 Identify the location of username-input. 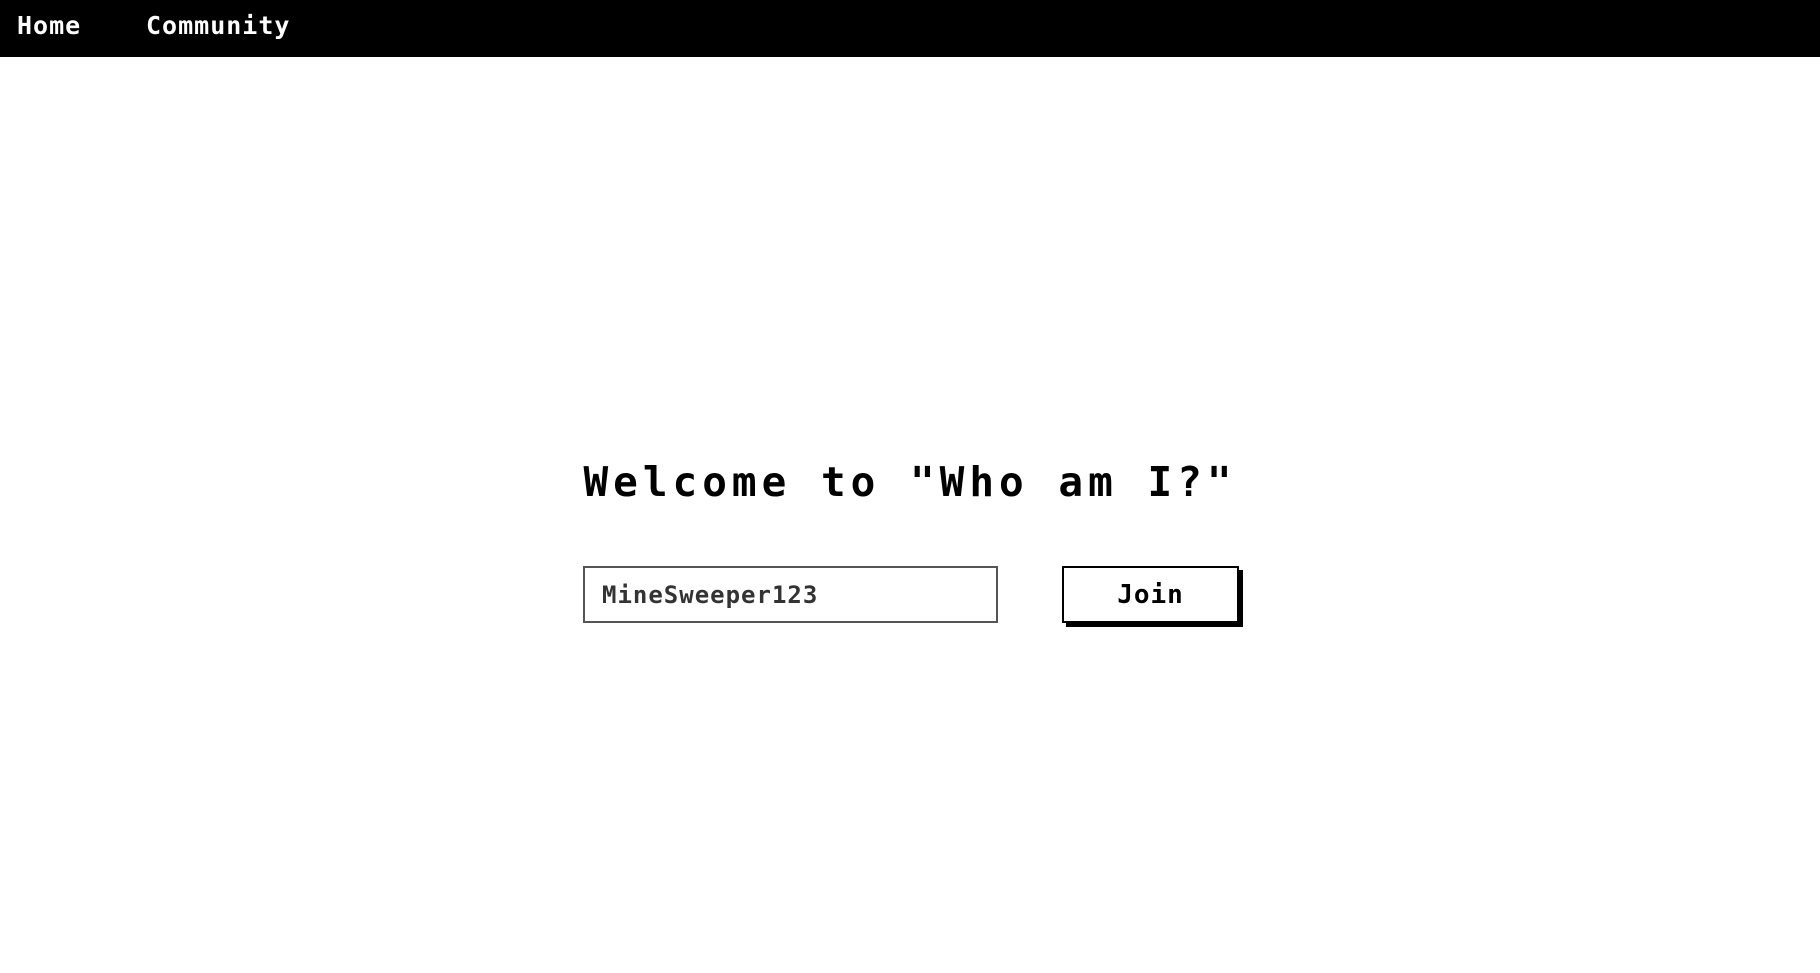
(790, 594).